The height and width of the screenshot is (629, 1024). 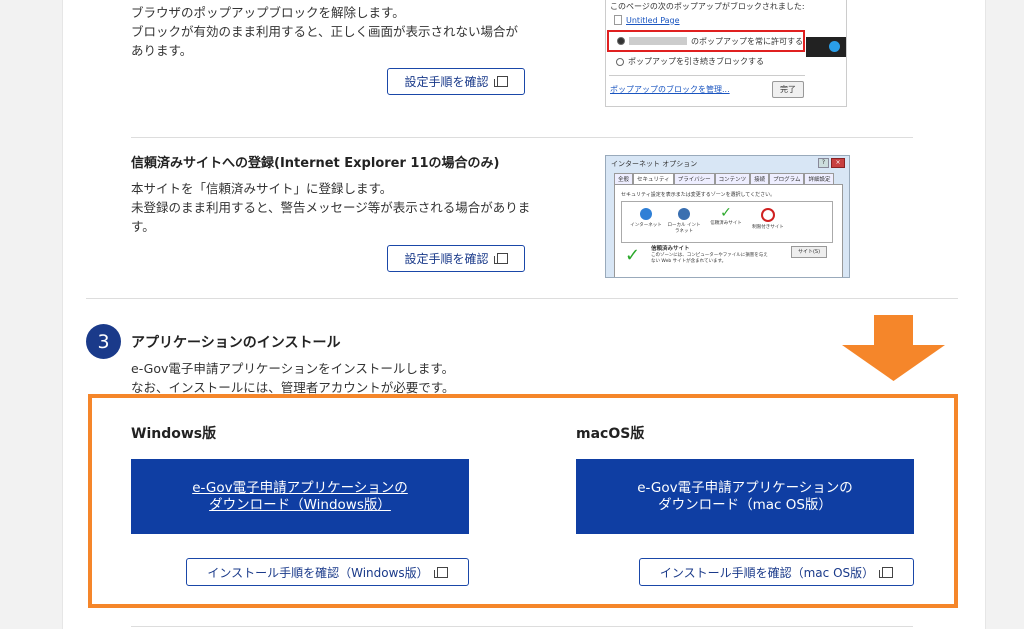 I want to click on zone-internet: インターネット, so click(x=646, y=218).